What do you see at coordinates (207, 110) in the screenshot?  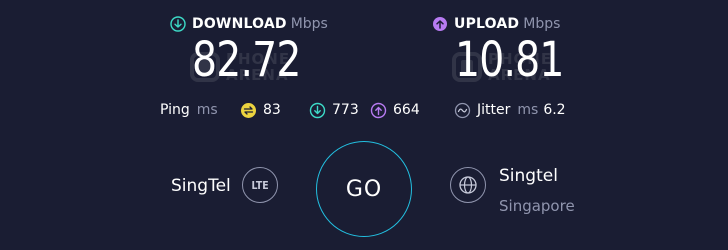 I see `ping-unit: ms` at bounding box center [207, 110].